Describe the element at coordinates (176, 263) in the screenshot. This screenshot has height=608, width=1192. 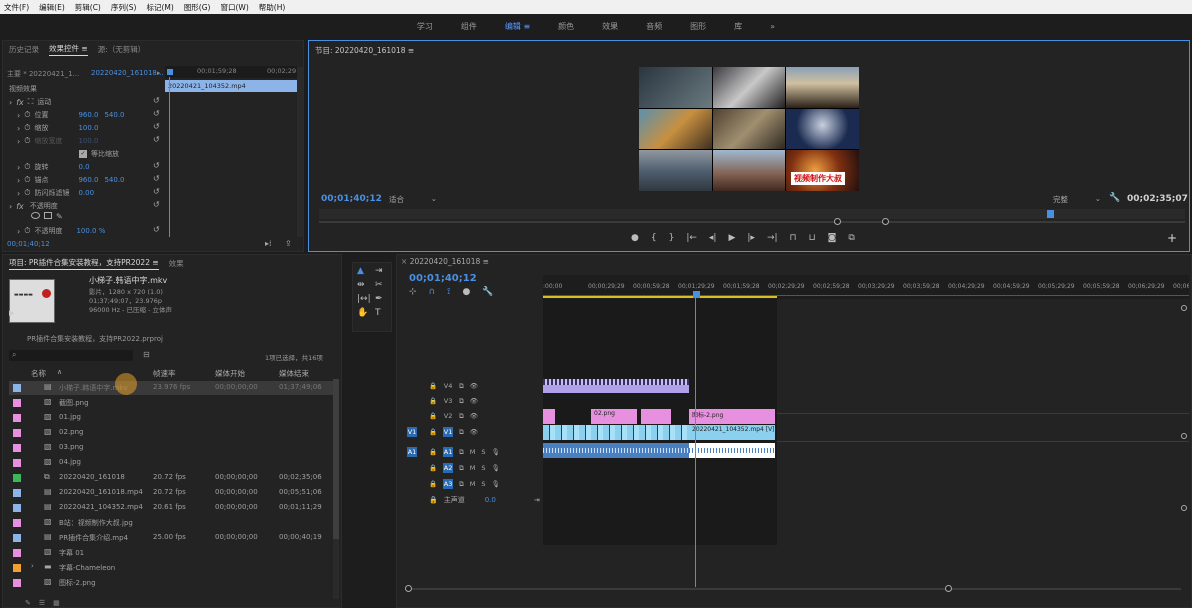
I see `tab-effects: 效果` at that location.